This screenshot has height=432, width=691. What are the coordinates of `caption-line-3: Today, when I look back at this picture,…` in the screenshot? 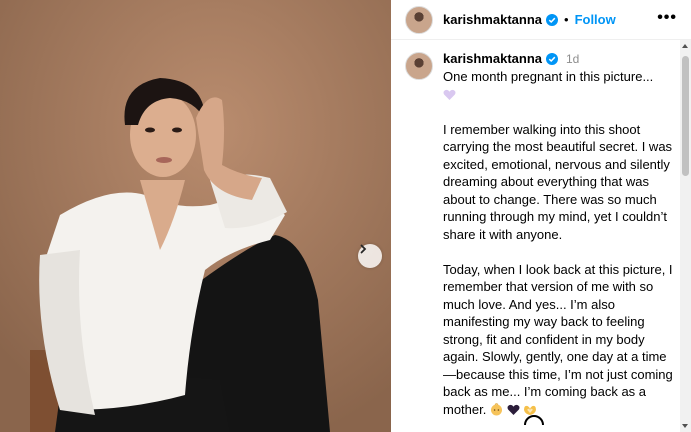 It's located at (558, 339).